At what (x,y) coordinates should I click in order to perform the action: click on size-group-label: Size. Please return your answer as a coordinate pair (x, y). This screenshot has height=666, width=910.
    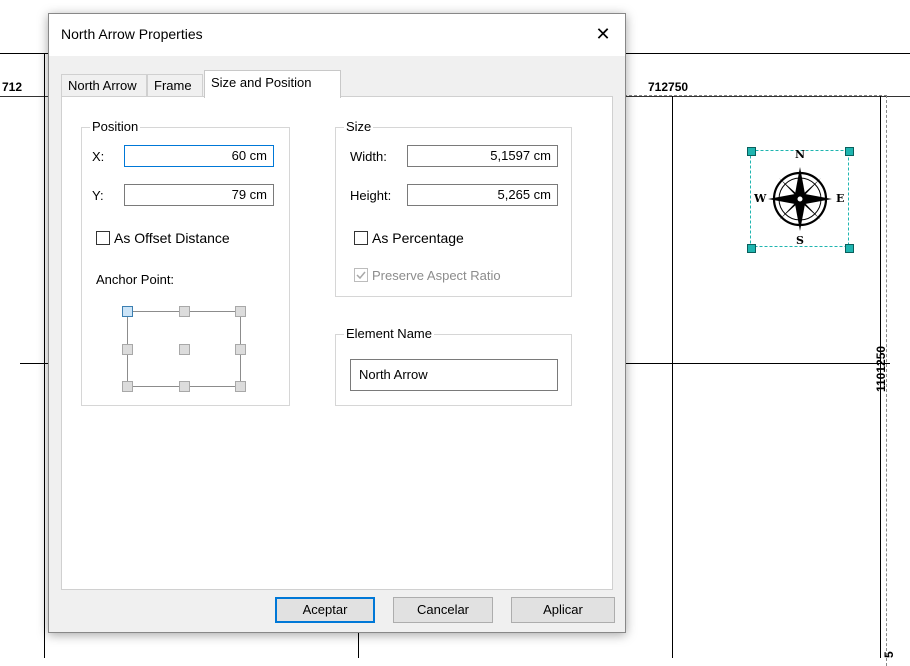
    Looking at the image, I should click on (359, 126).